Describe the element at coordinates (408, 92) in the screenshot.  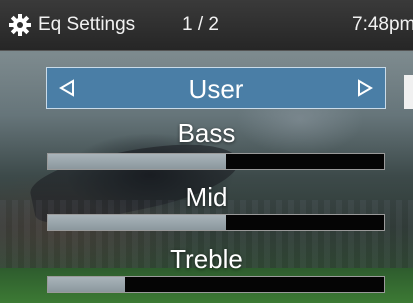
I see `scroll-indicator` at that location.